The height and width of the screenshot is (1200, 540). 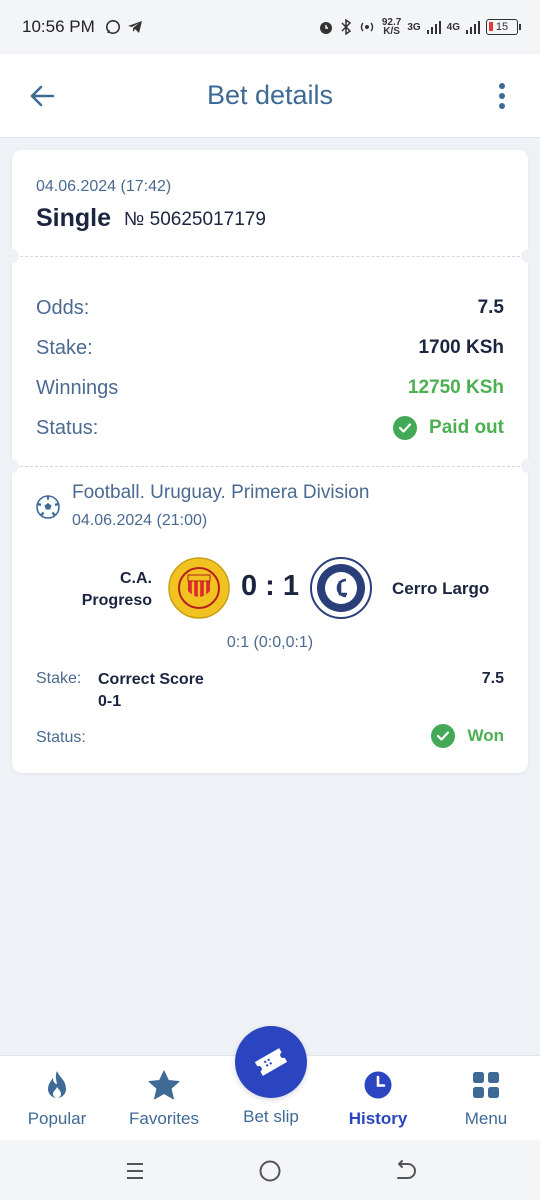 I want to click on selection-status-value: Won, so click(x=485, y=735).